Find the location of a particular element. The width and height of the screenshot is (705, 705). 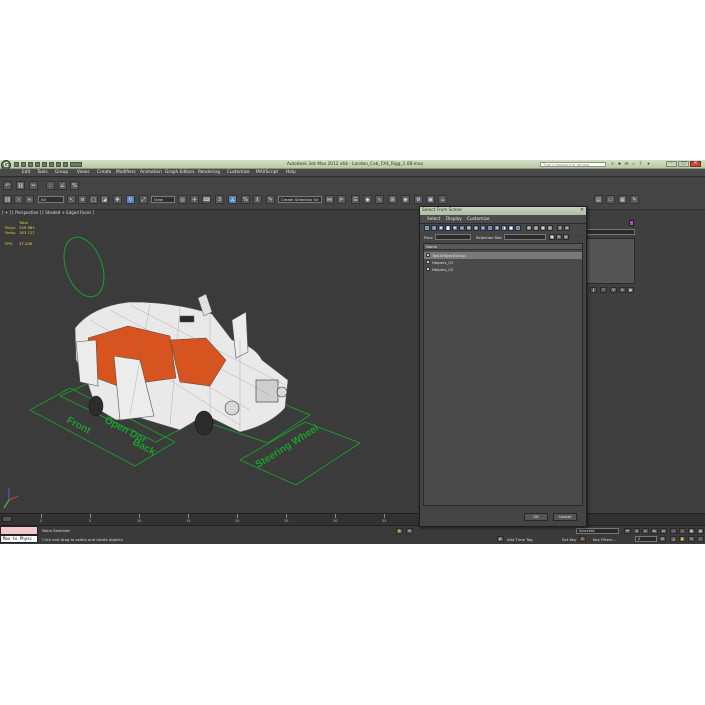

material-editor-icon: ◉ is located at coordinates (405, 199).